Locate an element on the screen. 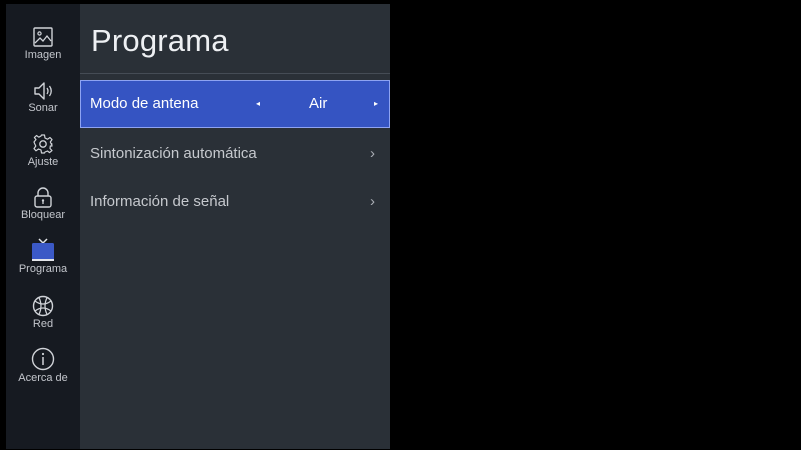  page-title: Programa is located at coordinates (160, 40).